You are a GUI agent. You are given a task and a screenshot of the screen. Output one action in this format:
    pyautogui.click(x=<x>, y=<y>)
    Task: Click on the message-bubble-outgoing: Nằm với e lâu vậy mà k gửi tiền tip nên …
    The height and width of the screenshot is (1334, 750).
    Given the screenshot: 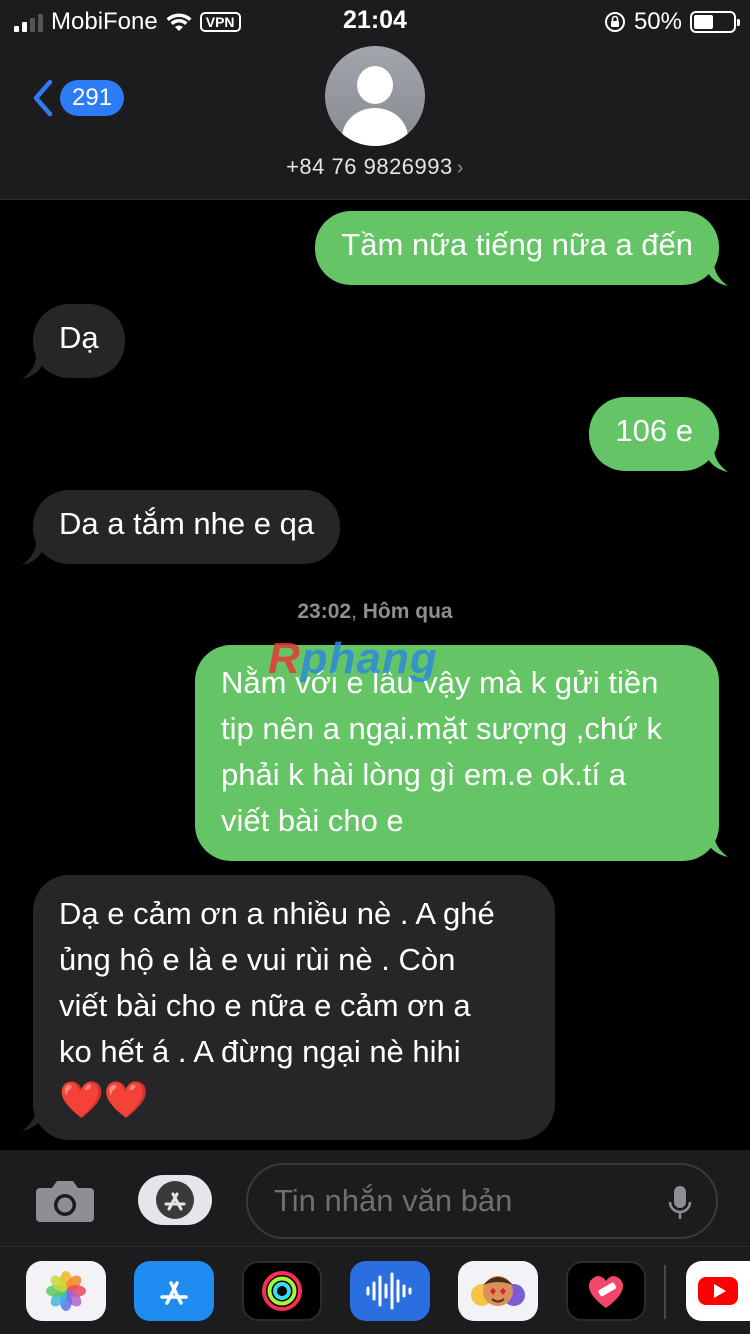 What is the action you would take?
    pyautogui.click(x=457, y=753)
    